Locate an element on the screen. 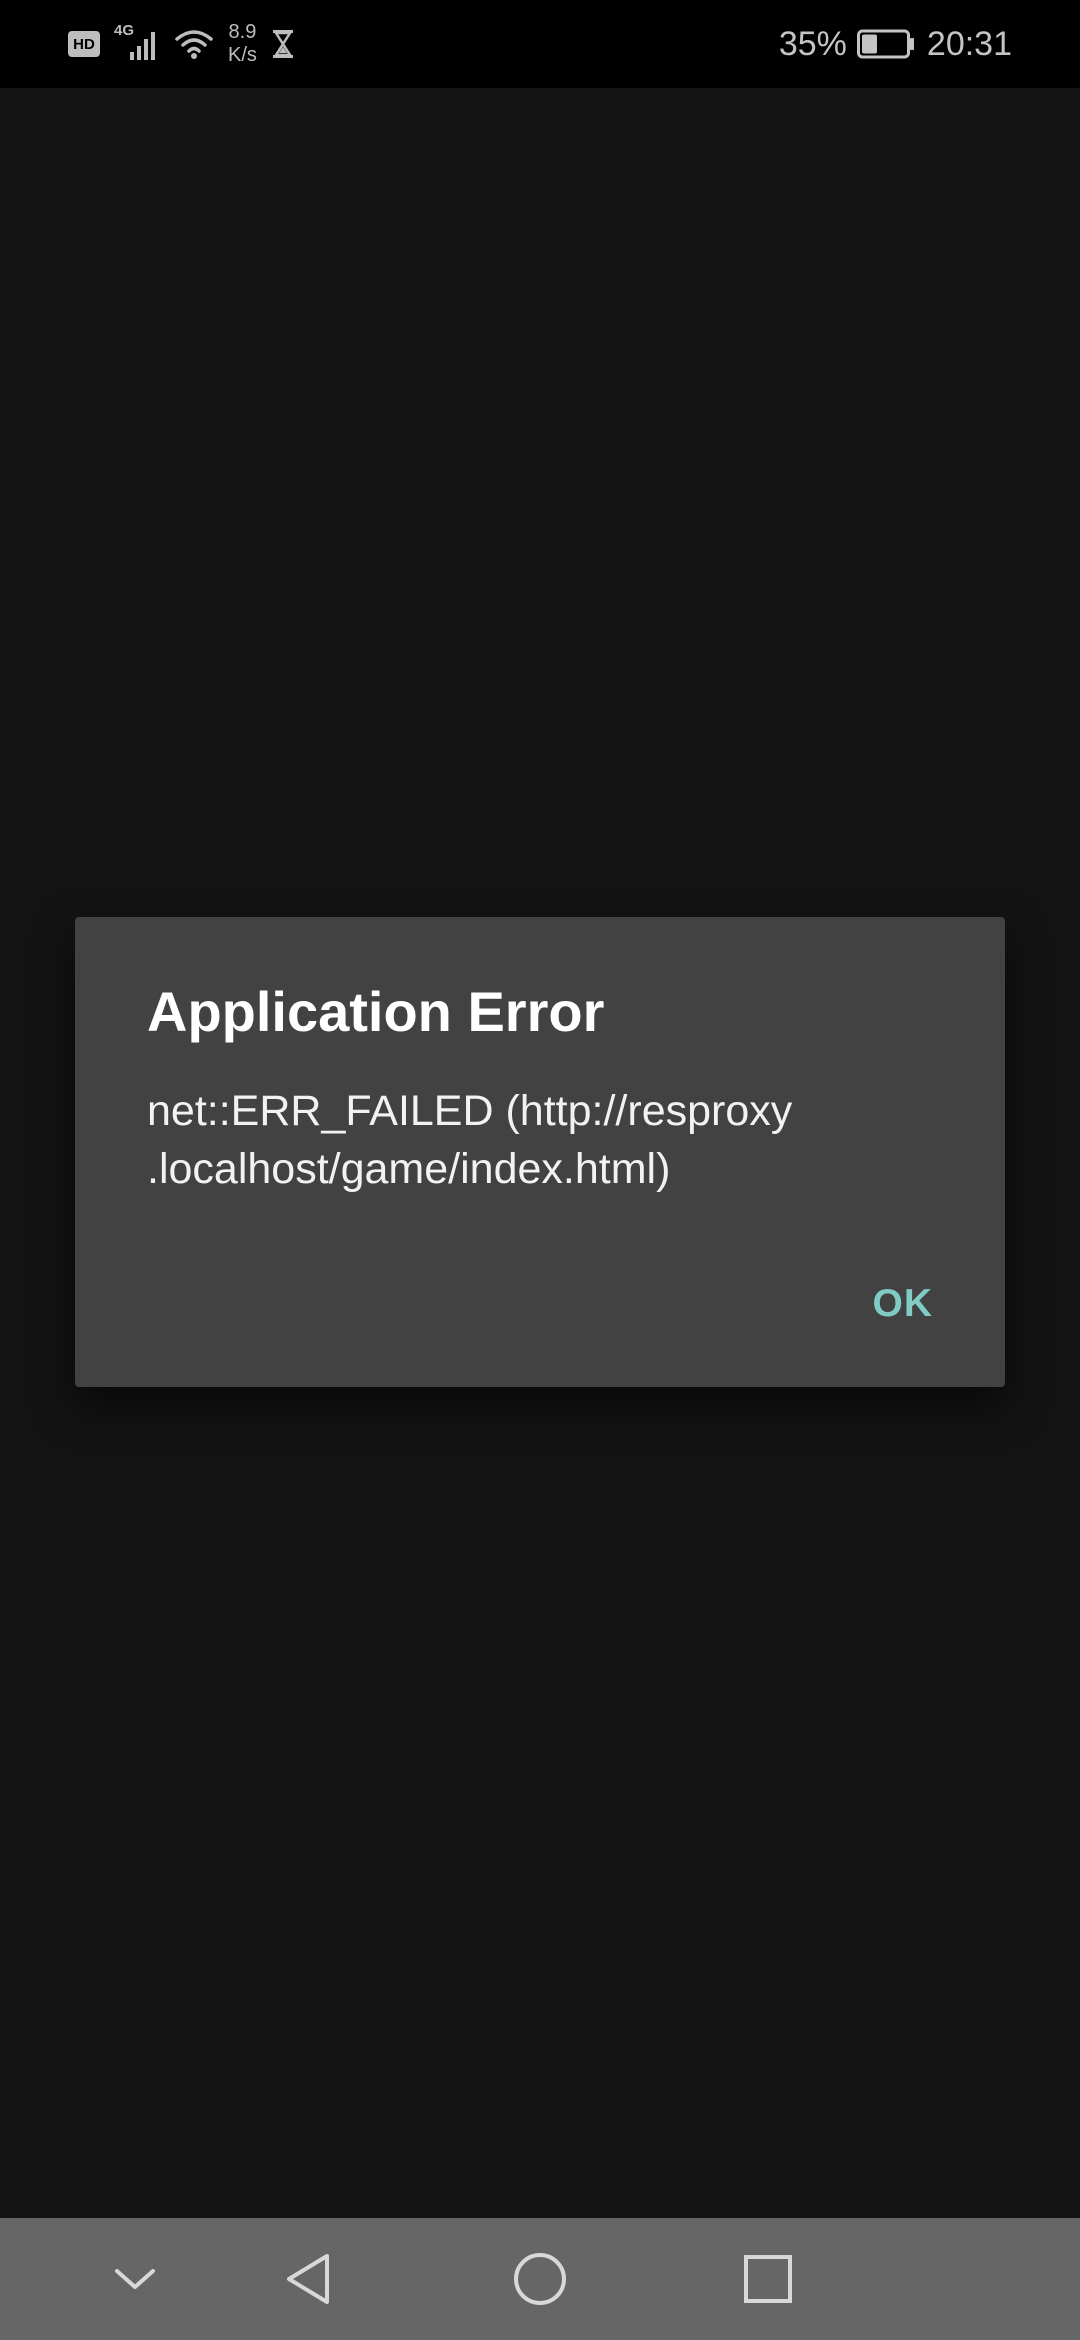  status-bar-left: HD 4G 8.9 K/s is located at coordinates (188, 44).